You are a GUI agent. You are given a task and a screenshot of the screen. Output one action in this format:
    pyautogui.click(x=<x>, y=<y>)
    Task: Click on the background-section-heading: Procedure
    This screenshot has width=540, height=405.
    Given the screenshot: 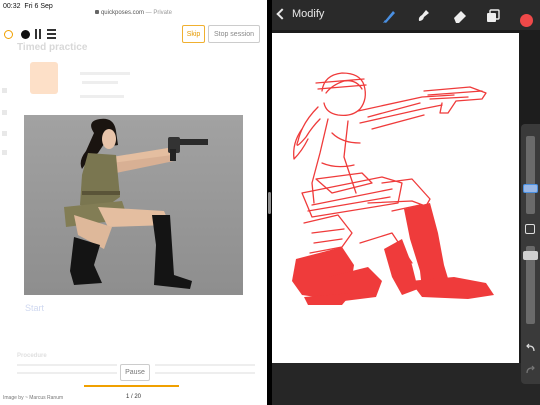 What is the action you would take?
    pyautogui.click(x=32, y=356)
    